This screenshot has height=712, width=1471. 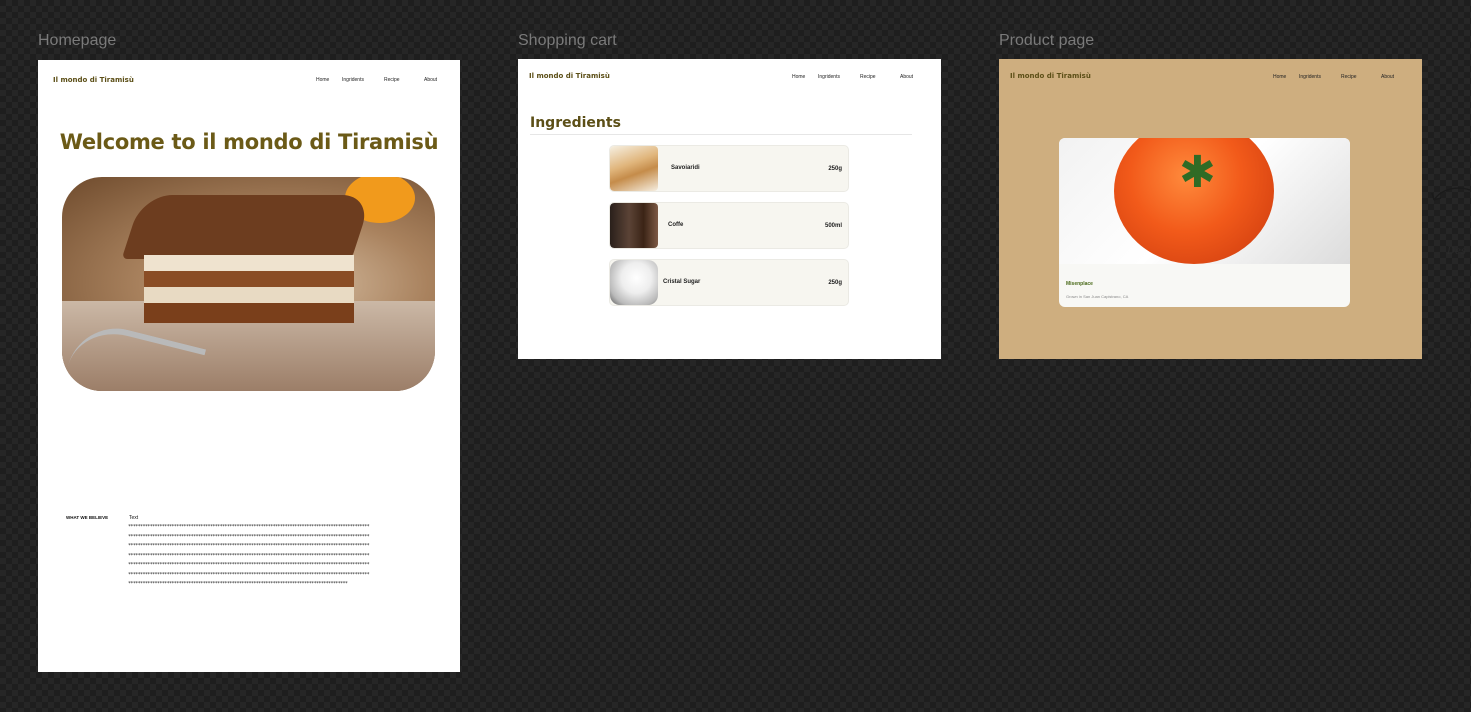 I want to click on cart-item-name: Savoiaridi, so click(x=685, y=168).